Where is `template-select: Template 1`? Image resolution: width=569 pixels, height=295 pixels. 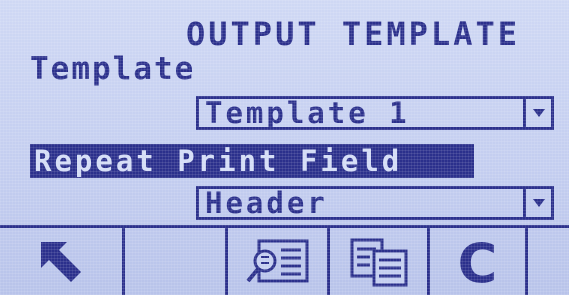 template-select: Template 1 is located at coordinates (375, 113).